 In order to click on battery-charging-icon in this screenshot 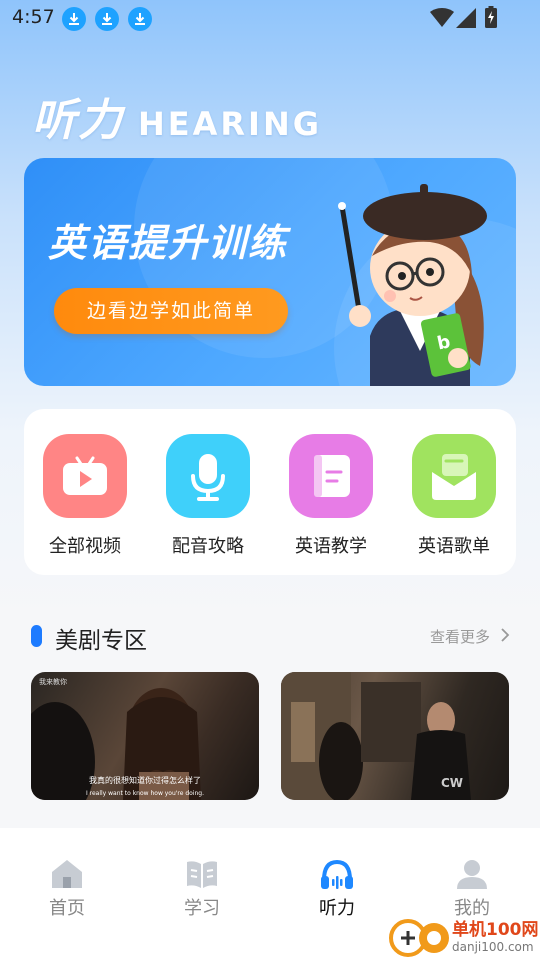, I will do `click(491, 17)`.